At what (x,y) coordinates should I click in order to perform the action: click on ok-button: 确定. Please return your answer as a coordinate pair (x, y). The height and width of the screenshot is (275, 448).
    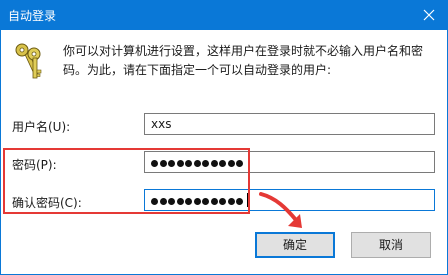
    Looking at the image, I should click on (295, 245).